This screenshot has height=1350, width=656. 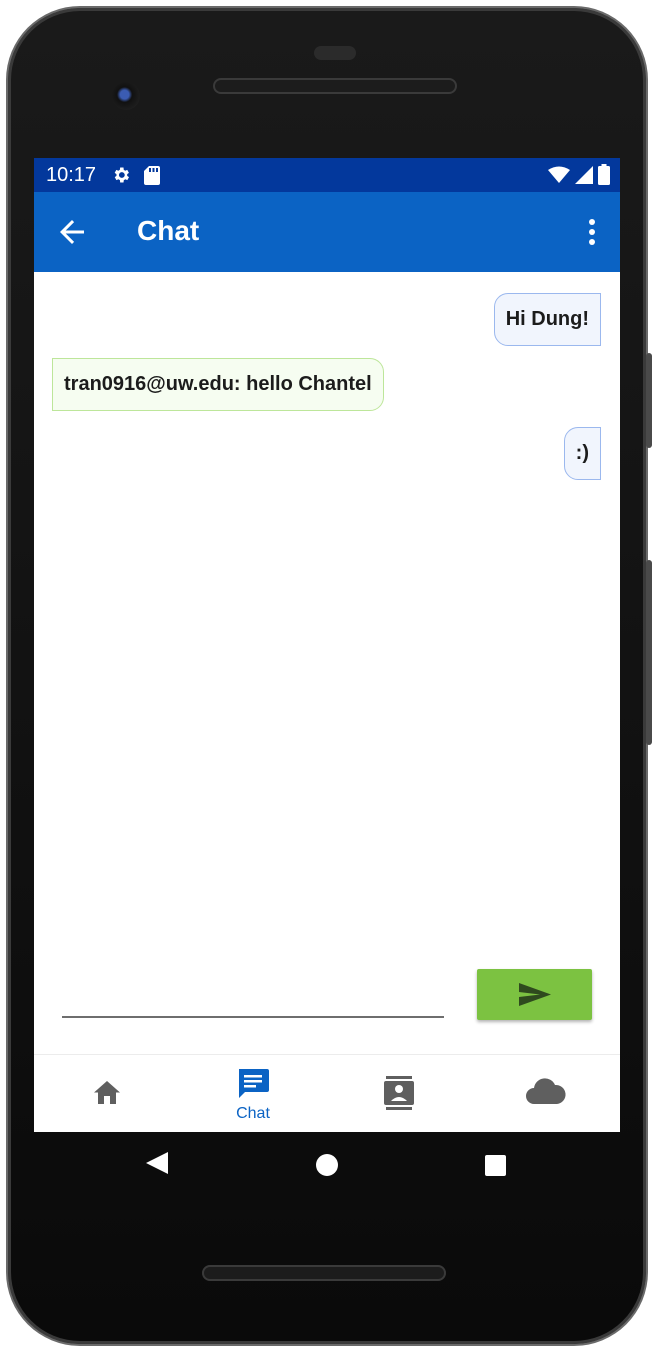 I want to click on sent-message-bubble: Hi Dung!, so click(x=547, y=319).